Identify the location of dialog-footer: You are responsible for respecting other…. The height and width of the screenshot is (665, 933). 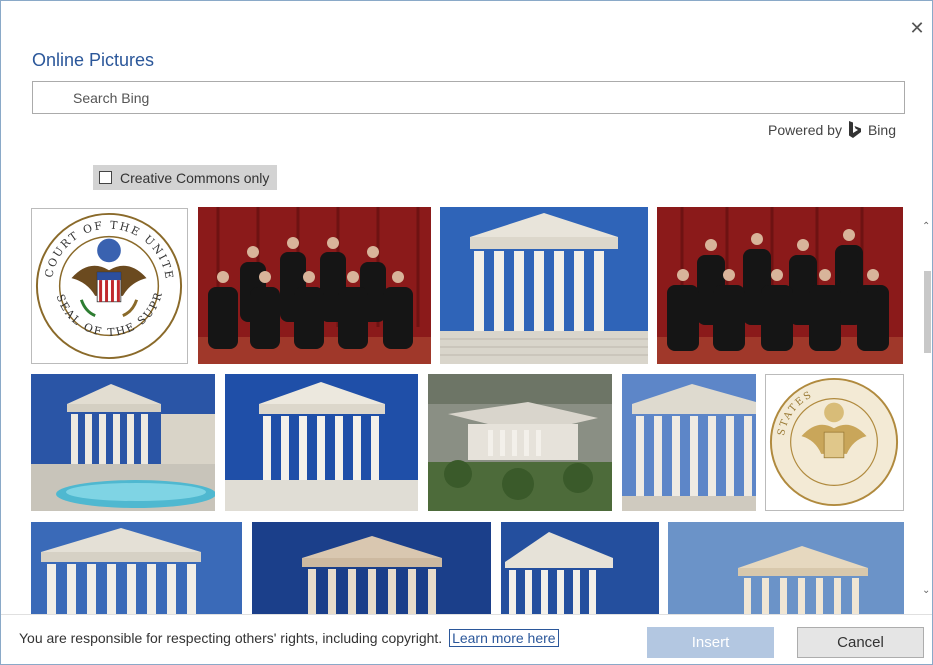
(466, 639).